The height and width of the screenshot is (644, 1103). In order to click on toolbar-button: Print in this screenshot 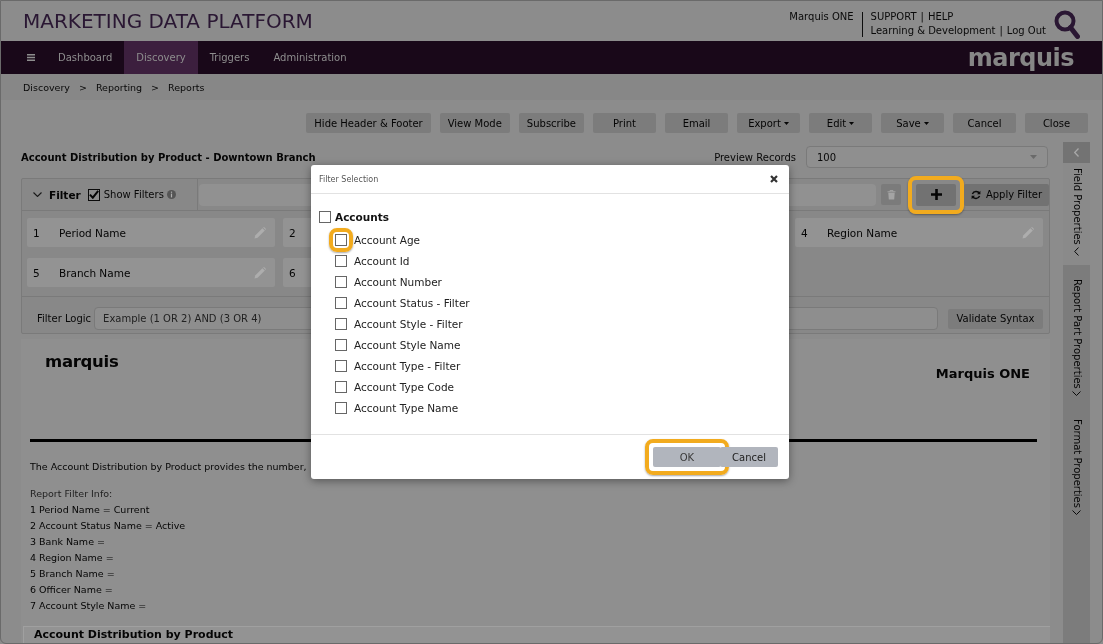, I will do `click(624, 123)`.